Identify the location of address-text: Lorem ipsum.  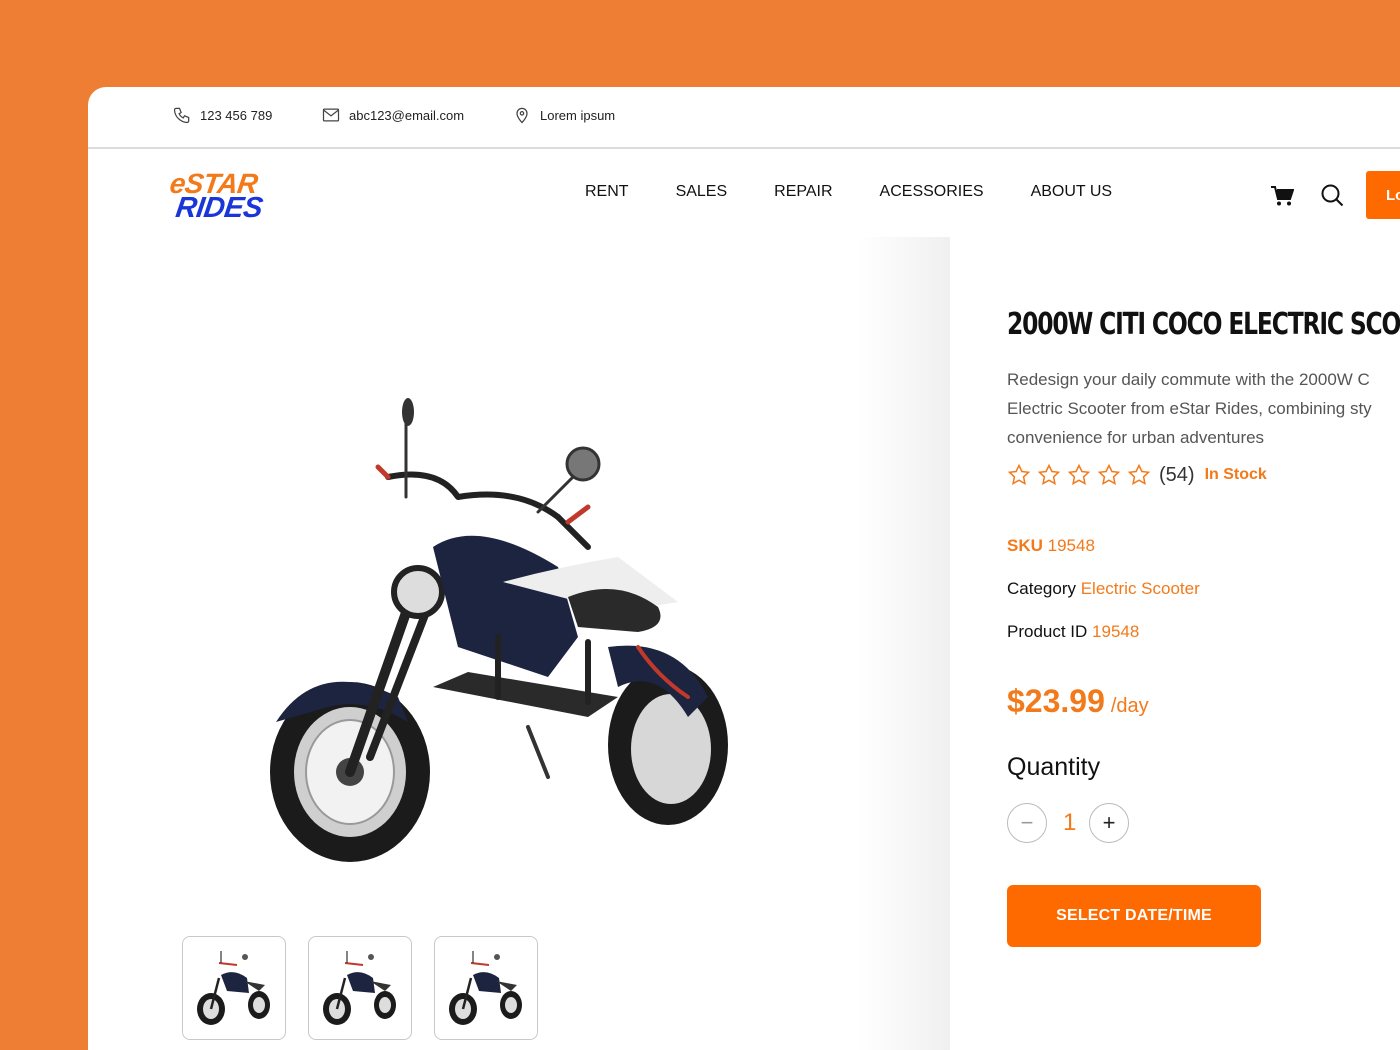
(578, 115).